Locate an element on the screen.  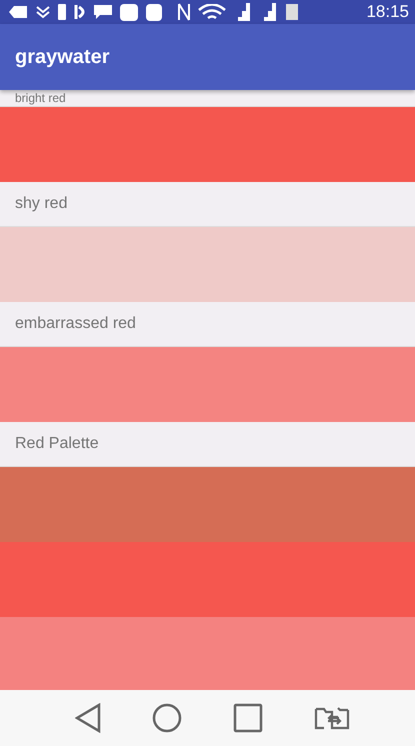
home-icon is located at coordinates (167, 718).